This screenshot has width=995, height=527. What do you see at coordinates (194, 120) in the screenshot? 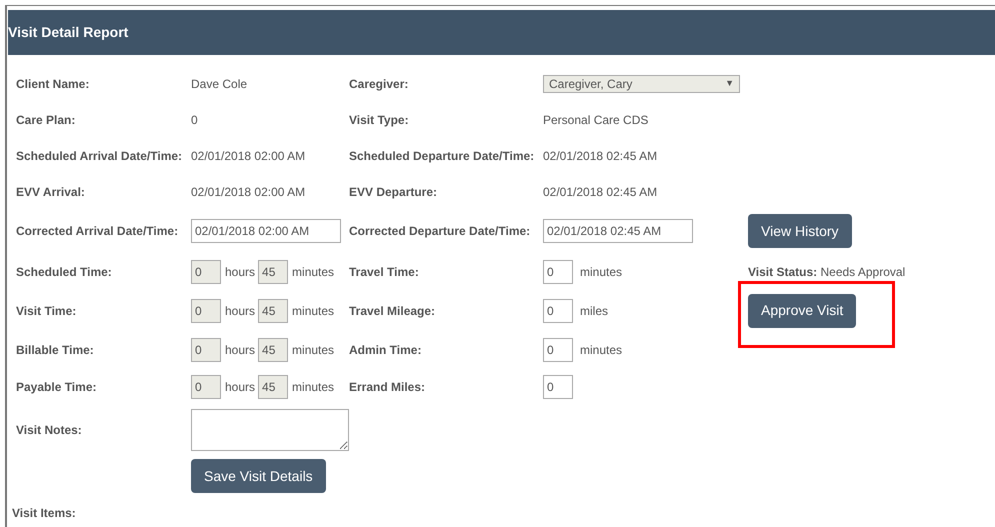
I see `field-value: 0` at bounding box center [194, 120].